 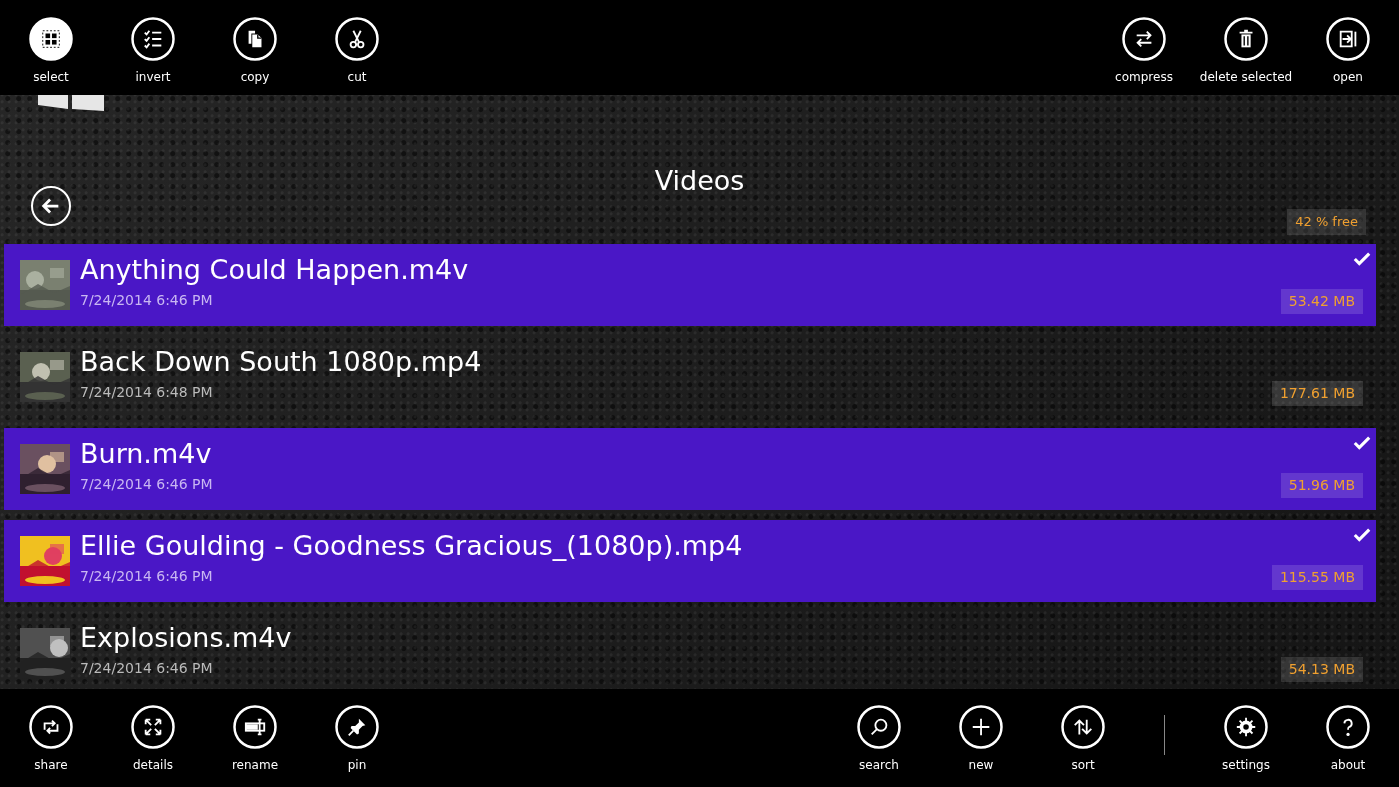 I want to click on app-bar-button: compress, so click(x=1144, y=51).